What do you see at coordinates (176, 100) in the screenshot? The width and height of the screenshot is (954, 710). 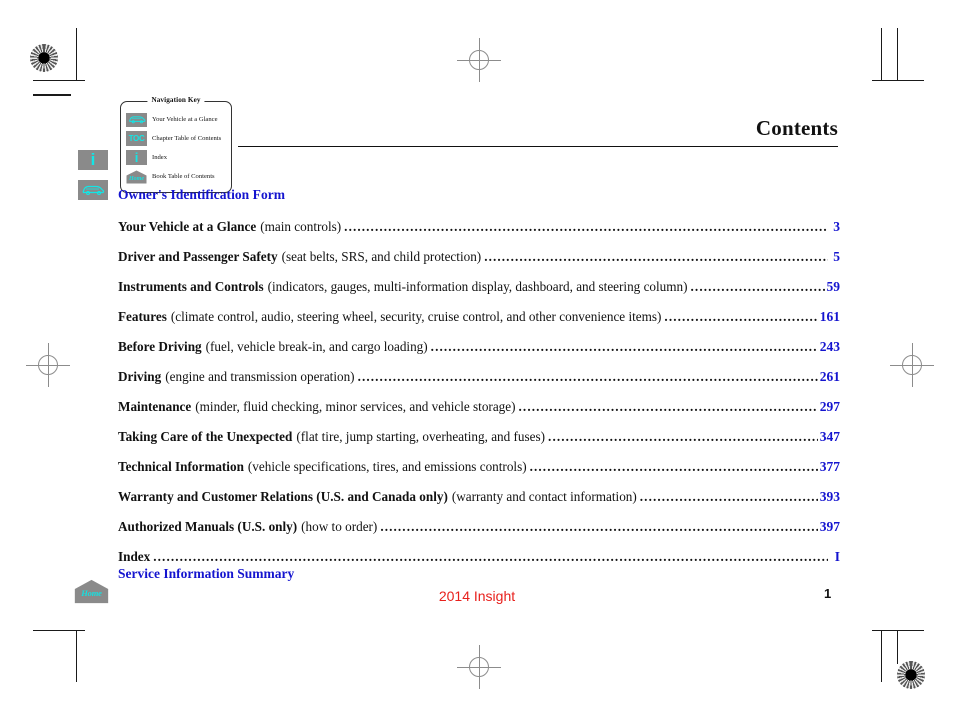 I see `navigation-key-title: Navigation Key` at bounding box center [176, 100].